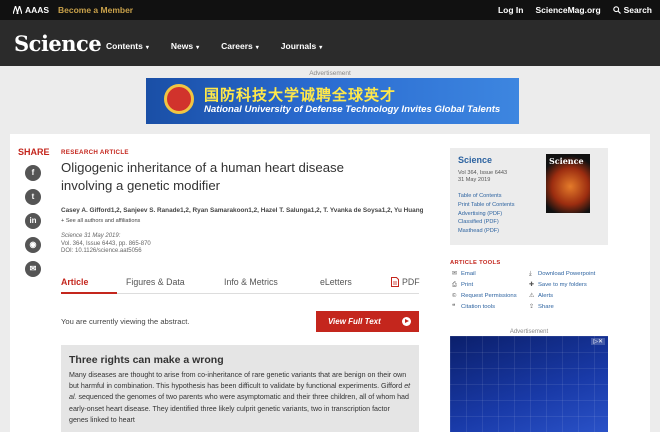 The width and height of the screenshot is (660, 432). Describe the element at coordinates (95, 10) in the screenshot. I see `become-member-link: Become a Member` at that location.